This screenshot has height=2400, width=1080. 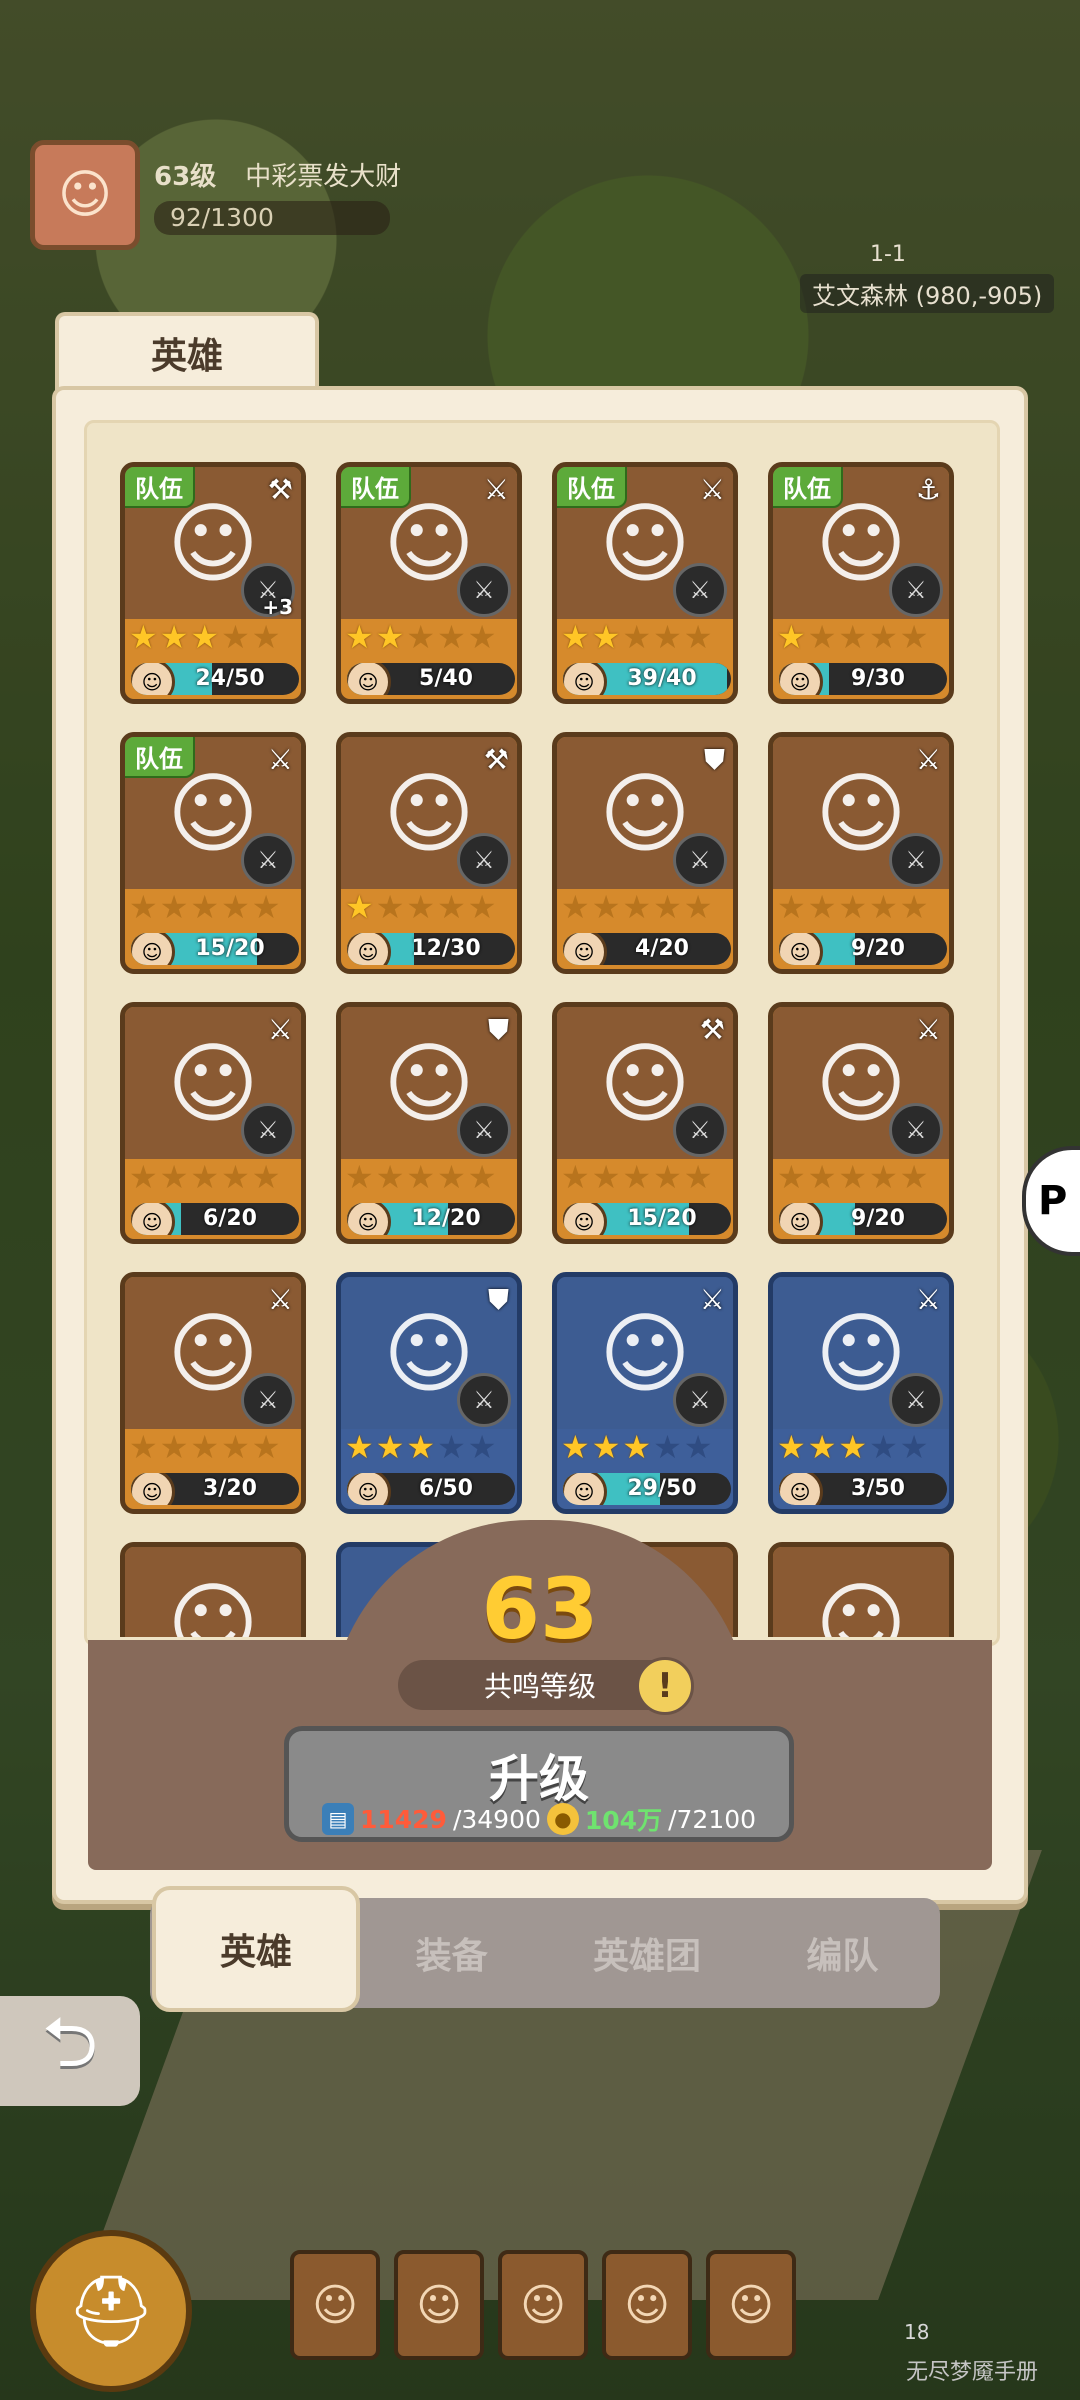 What do you see at coordinates (215, 1489) in the screenshot?
I see `shard-progress: 3/20 ☺` at bounding box center [215, 1489].